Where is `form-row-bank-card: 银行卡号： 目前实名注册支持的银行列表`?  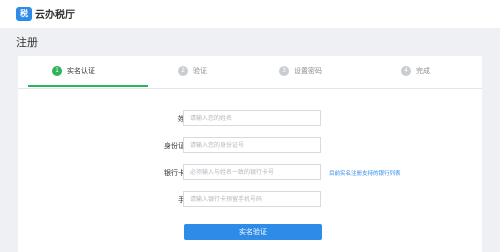
form-row-bank-card: 银行卡号： 目前实名注册支持的银行列表 is located at coordinates (250, 173).